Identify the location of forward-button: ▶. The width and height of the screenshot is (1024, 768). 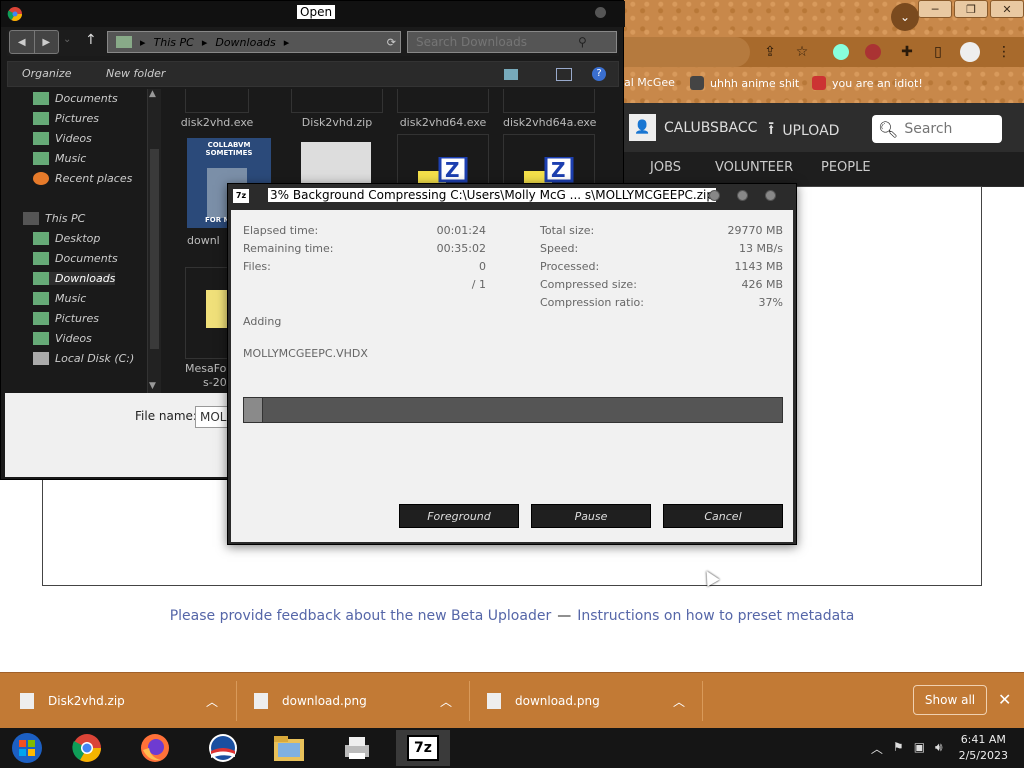
(46, 42).